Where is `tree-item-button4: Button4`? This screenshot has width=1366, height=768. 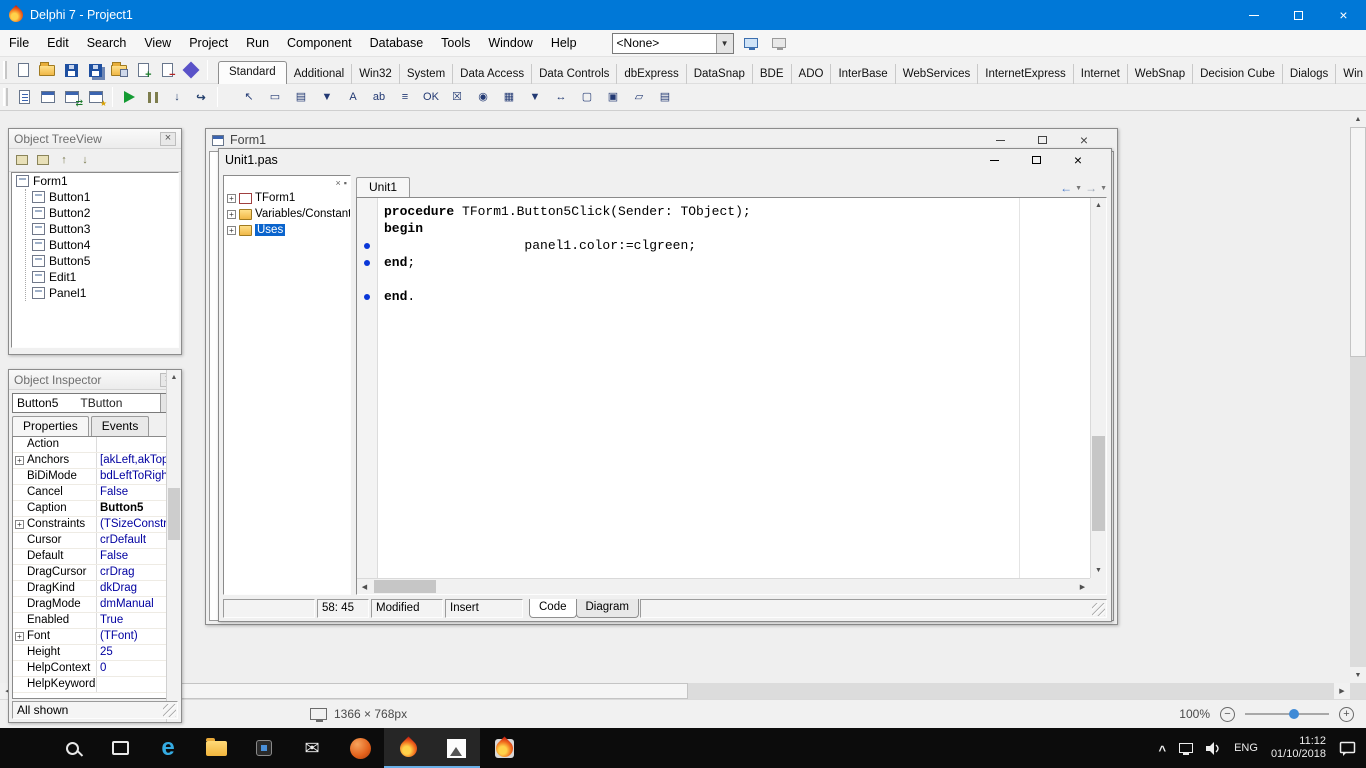 tree-item-button4: Button4 is located at coordinates (95, 245).